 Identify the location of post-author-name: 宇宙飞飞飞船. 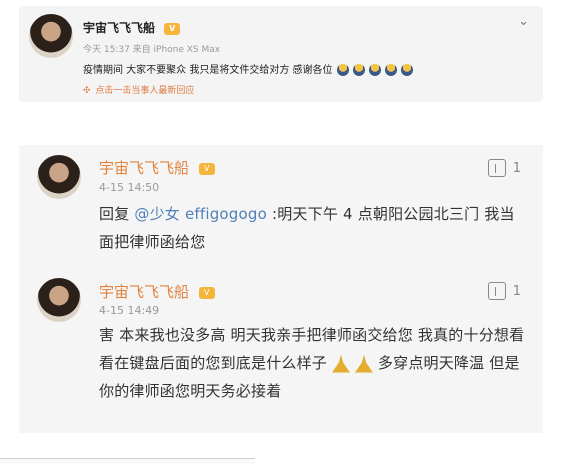
(119, 28).